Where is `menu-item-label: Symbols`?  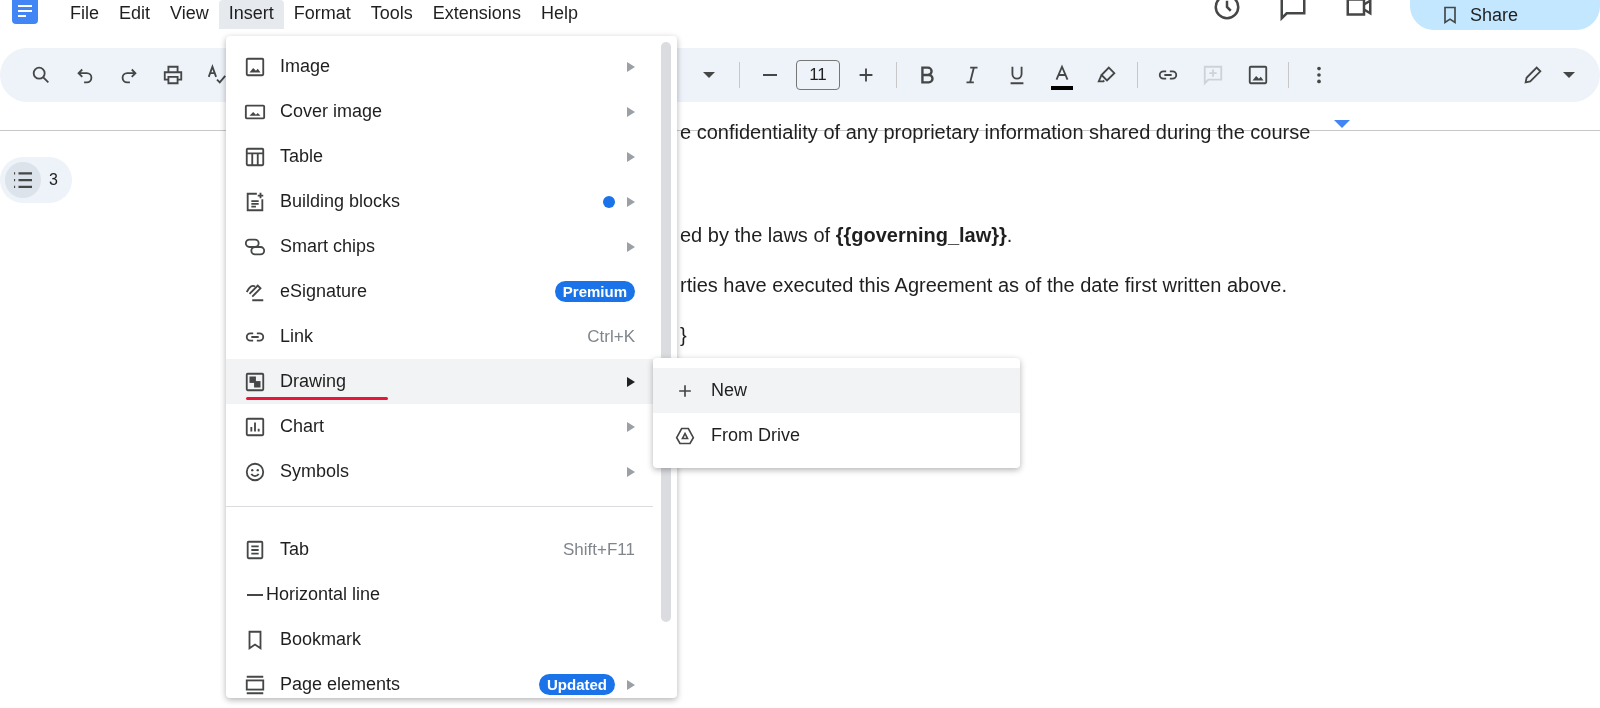 menu-item-label: Symbols is located at coordinates (315, 471).